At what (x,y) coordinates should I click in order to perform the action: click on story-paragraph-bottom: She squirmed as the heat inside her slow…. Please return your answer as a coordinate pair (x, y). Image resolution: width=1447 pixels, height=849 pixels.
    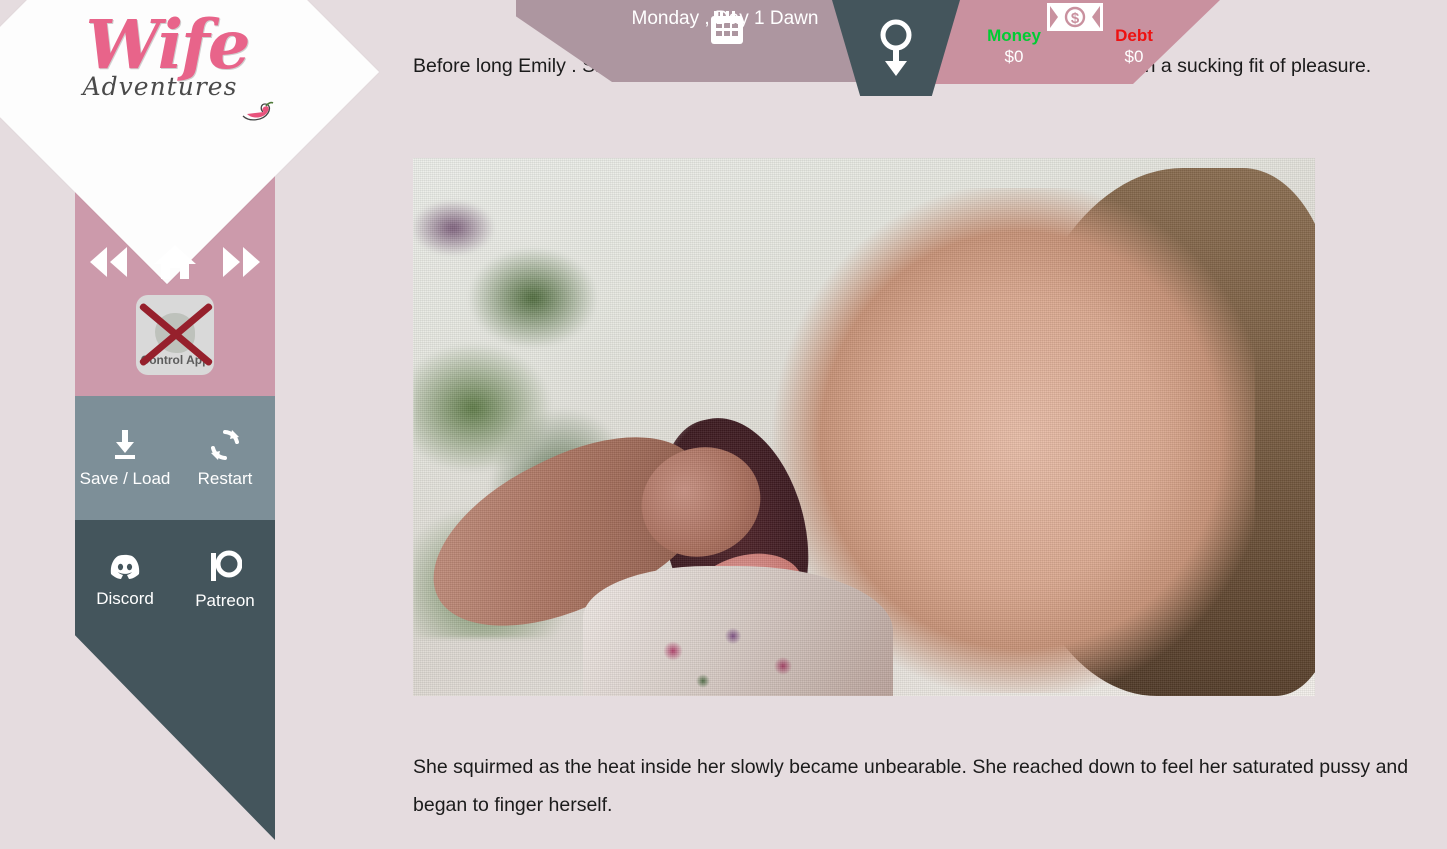
    Looking at the image, I should click on (911, 786).